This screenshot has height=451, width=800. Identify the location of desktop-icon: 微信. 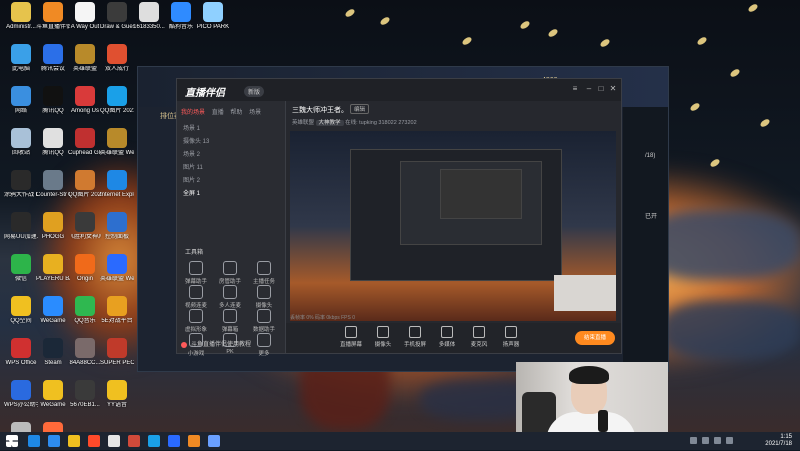
(21, 268).